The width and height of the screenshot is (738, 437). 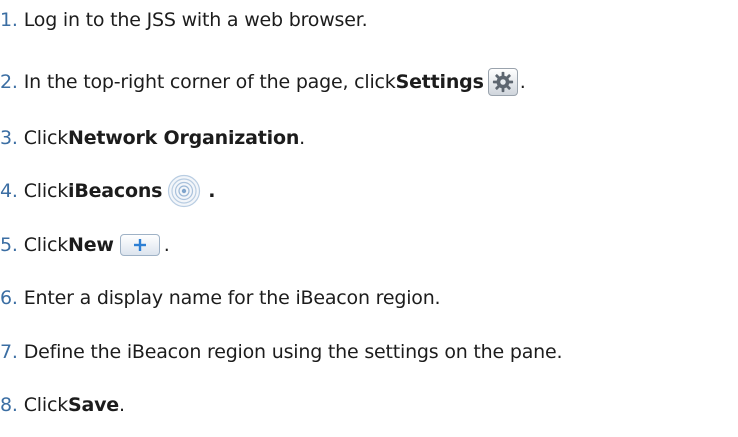 I want to click on plus-icon, so click(x=139, y=245).